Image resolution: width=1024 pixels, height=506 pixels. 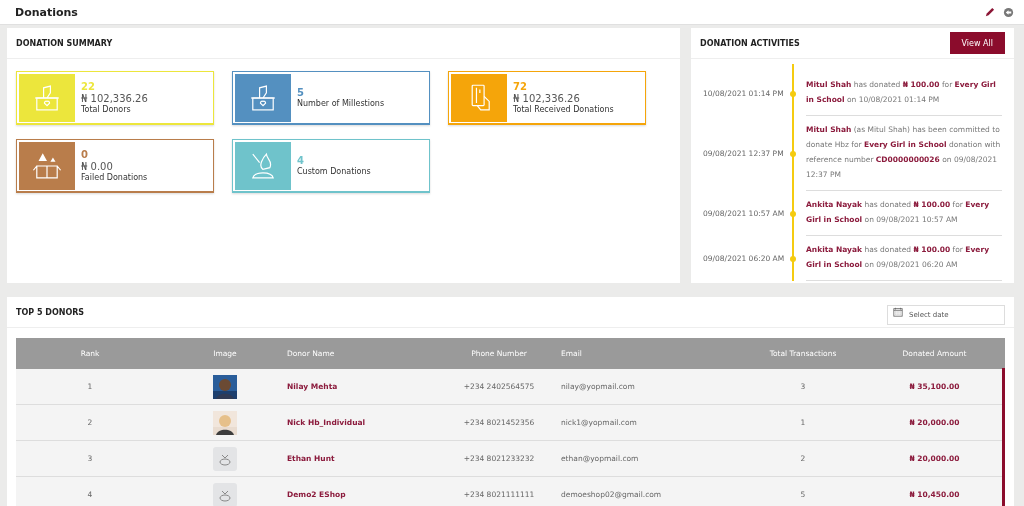 I want to click on stat-count: 72, so click(x=520, y=86).